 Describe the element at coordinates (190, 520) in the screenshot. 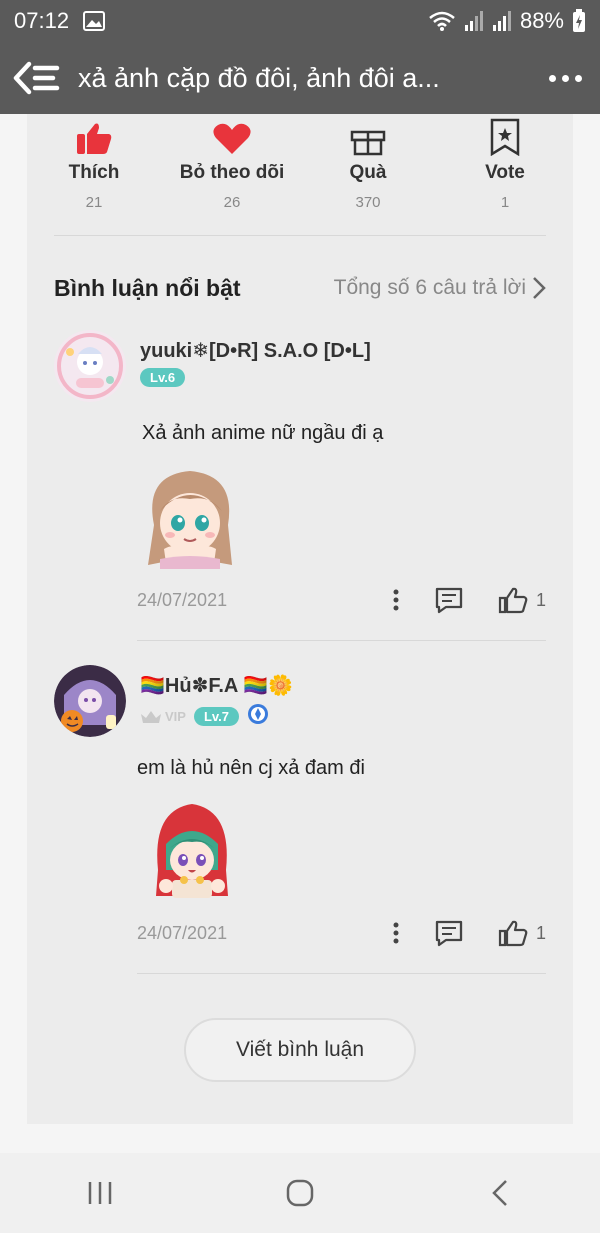

I see `anime-girl-sticker` at that location.